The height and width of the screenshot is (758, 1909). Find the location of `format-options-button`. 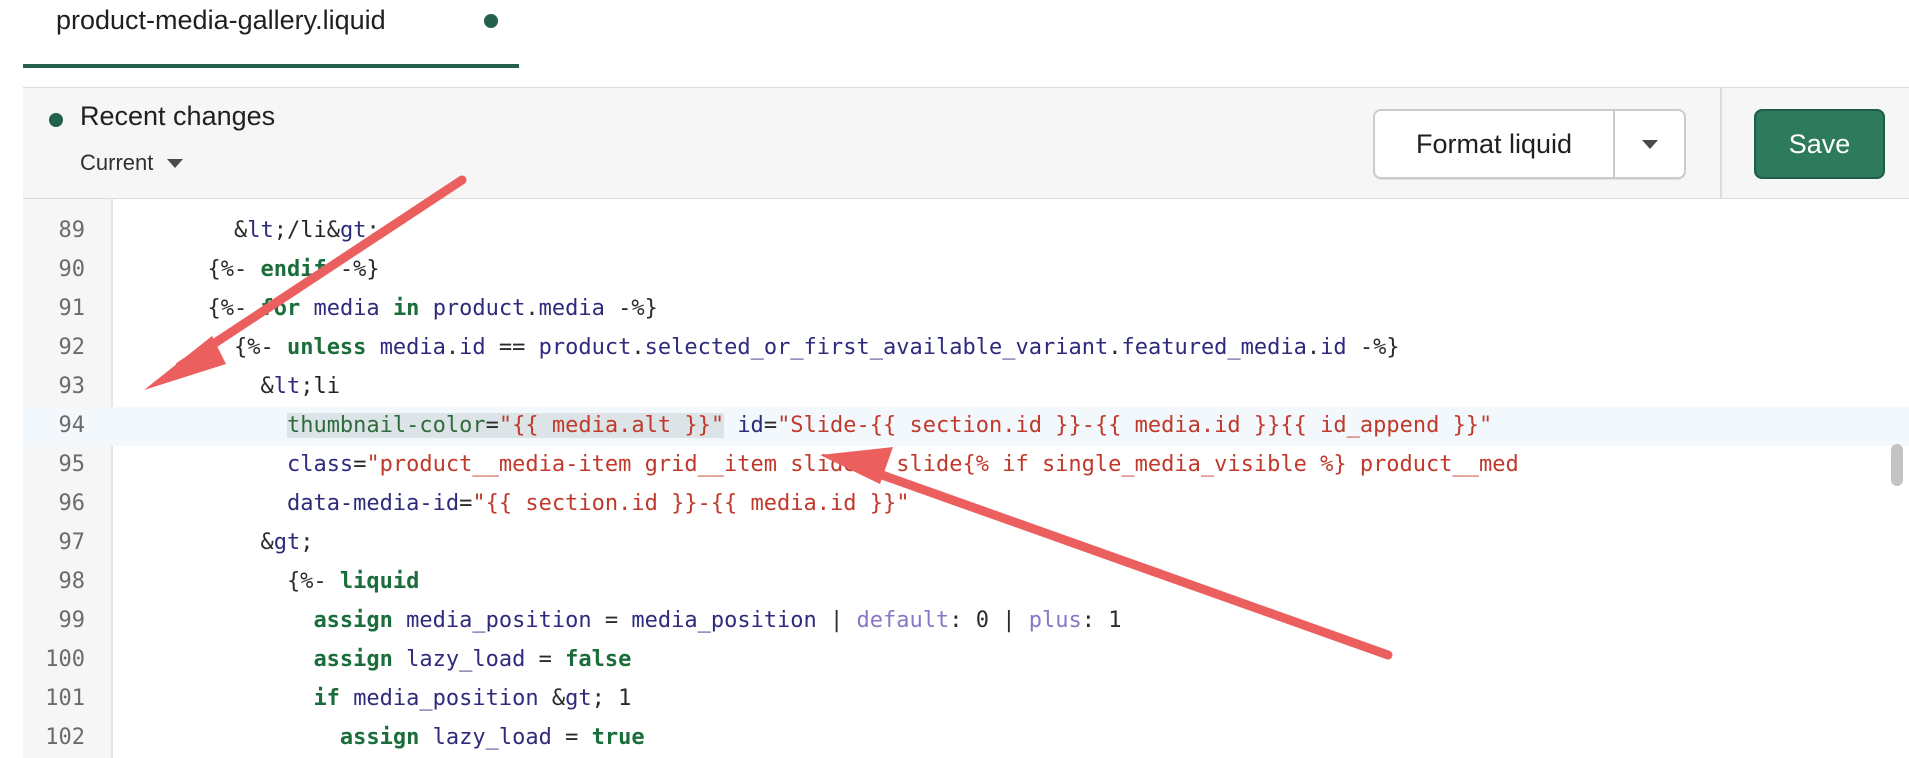

format-options-button is located at coordinates (1649, 144).